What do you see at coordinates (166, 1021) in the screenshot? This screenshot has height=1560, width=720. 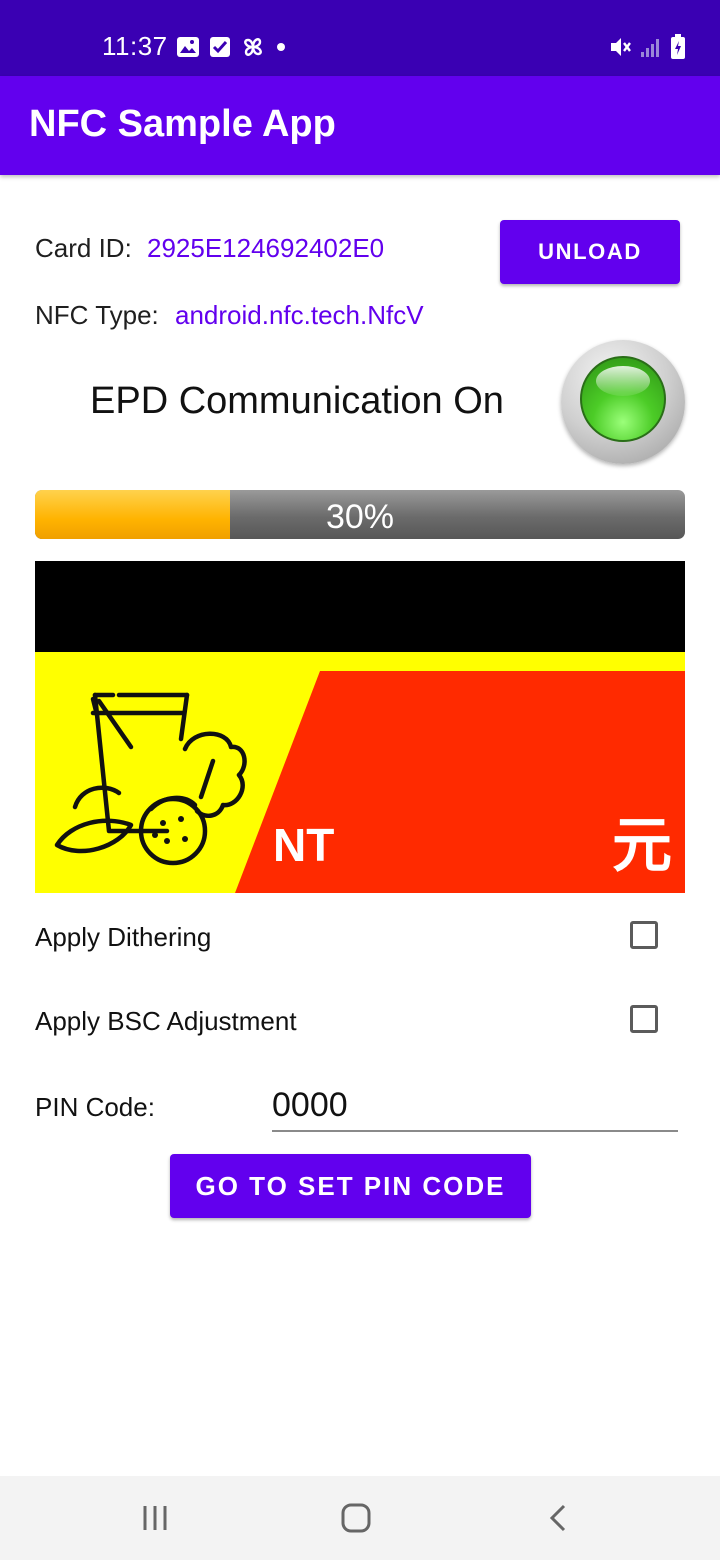 I see `bsc-adjustment-label: Apply BSC Adjustment` at bounding box center [166, 1021].